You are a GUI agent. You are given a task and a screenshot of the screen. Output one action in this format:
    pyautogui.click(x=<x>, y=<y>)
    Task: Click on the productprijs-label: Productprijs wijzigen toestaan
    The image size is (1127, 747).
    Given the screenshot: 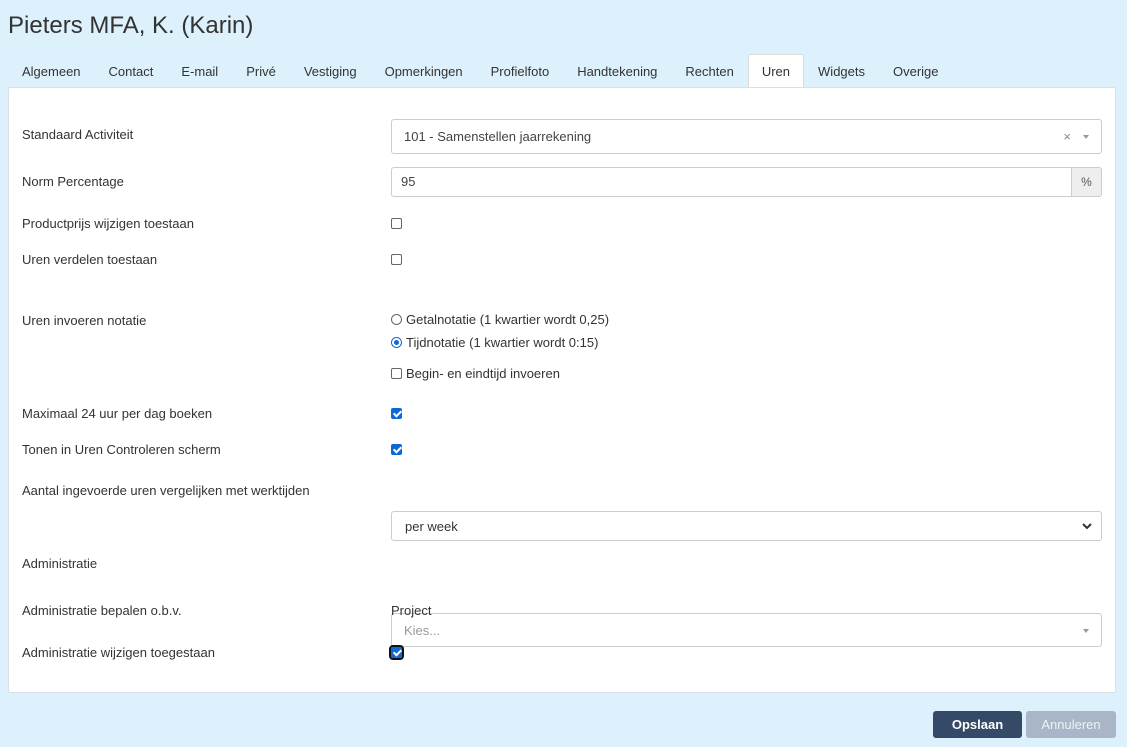 What is the action you would take?
    pyautogui.click(x=108, y=223)
    